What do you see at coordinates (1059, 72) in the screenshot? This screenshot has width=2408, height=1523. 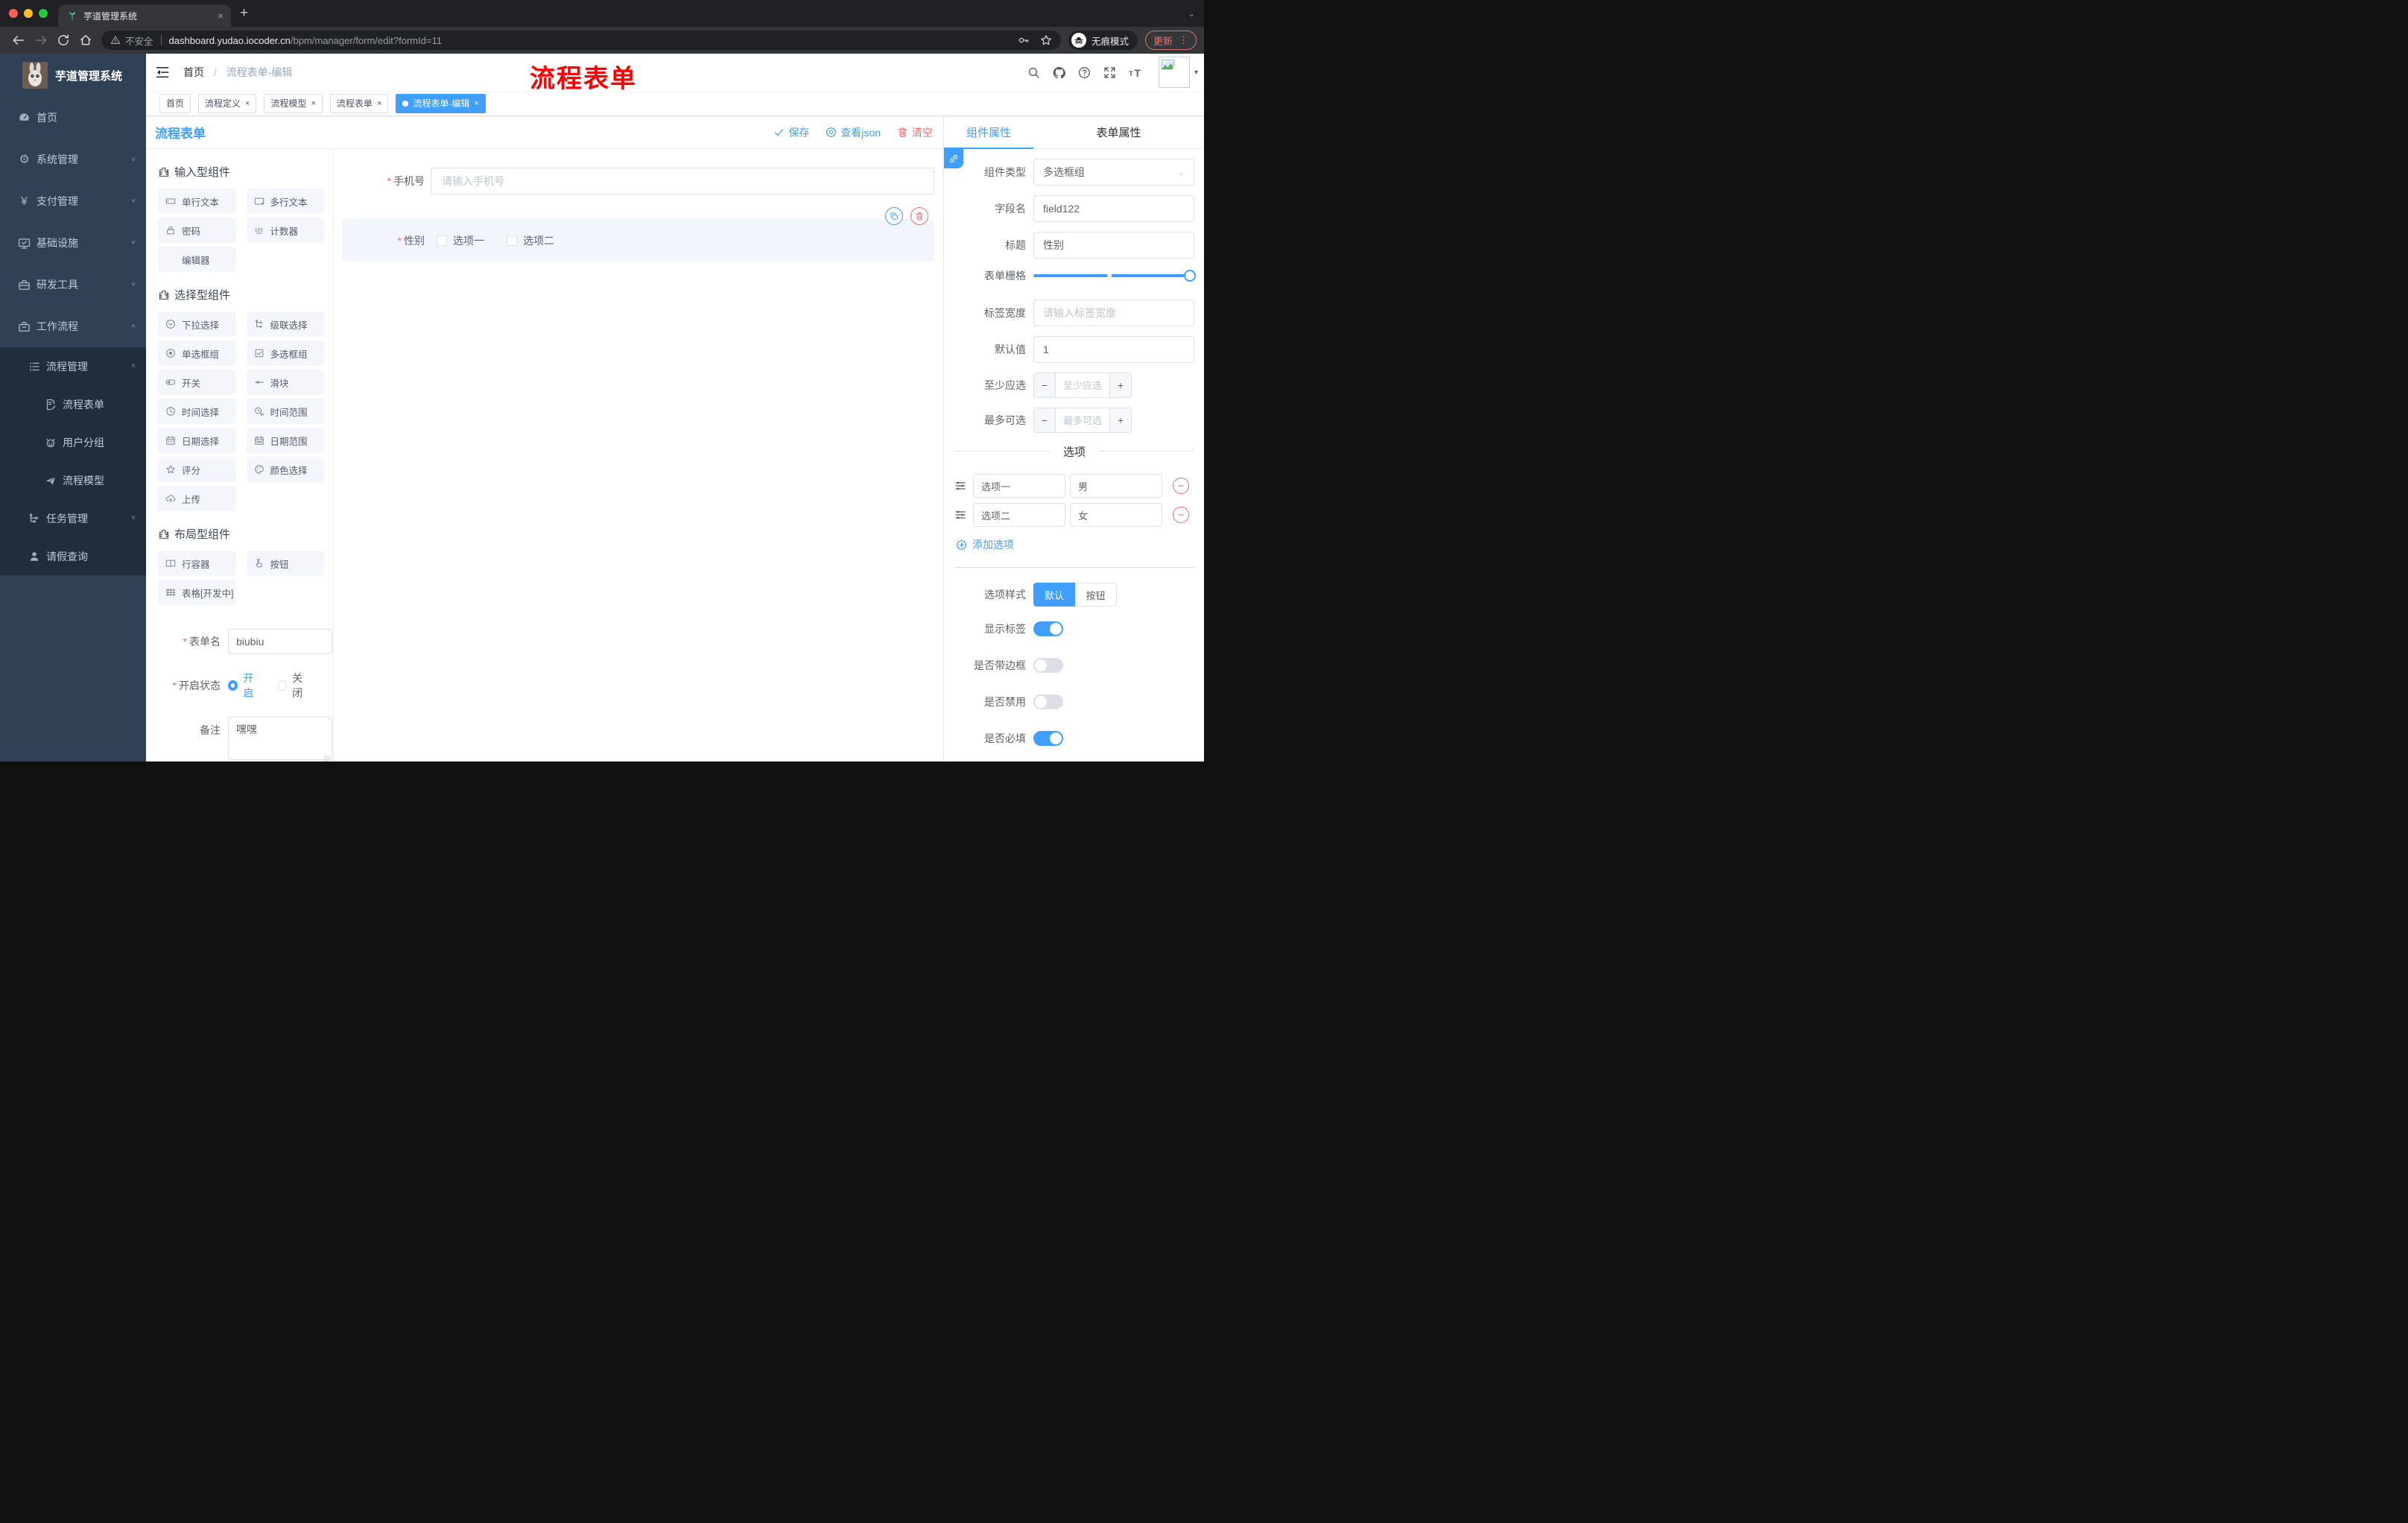 I see `github-icon` at bounding box center [1059, 72].